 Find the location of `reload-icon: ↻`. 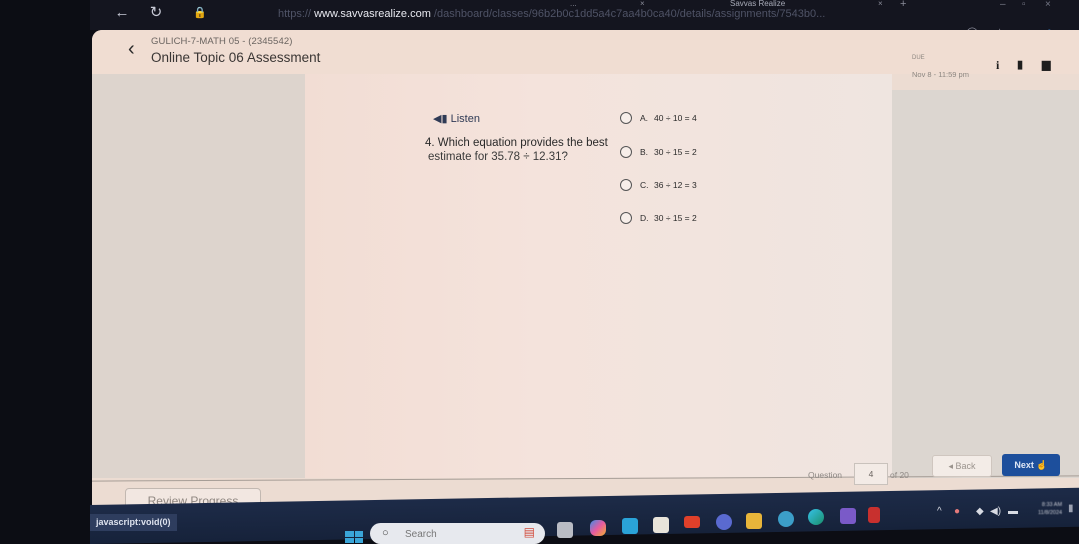

reload-icon: ↻ is located at coordinates (156, 13).